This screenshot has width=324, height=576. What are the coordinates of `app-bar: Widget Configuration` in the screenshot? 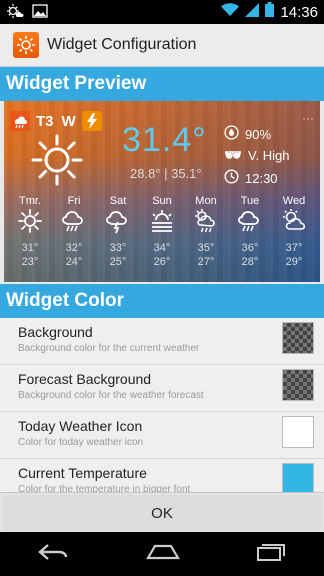 It's located at (162, 45).